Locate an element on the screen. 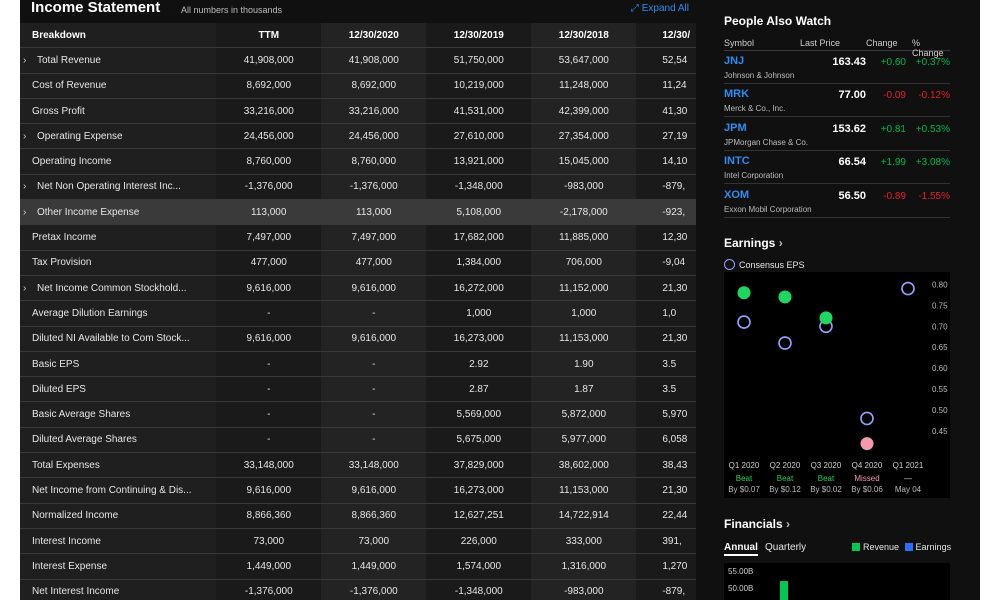 This screenshot has width=1000, height=600. value-cell: 1,316,000 is located at coordinates (584, 566).